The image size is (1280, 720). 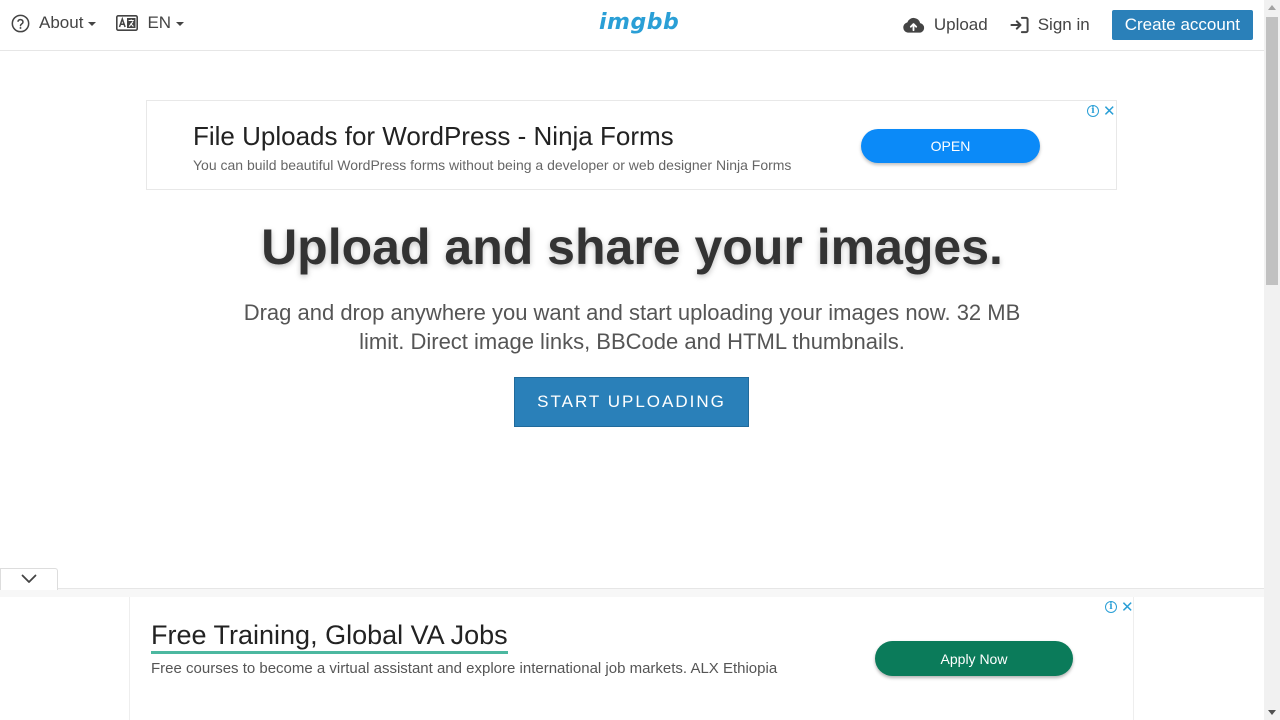 I want to click on sticky-ad-divider, so click(x=632, y=592).